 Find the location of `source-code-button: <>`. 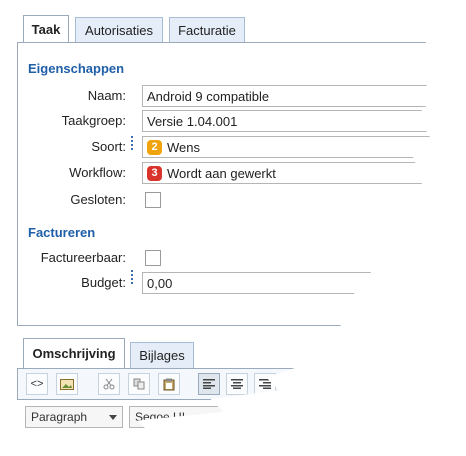

source-code-button: <> is located at coordinates (37, 384).